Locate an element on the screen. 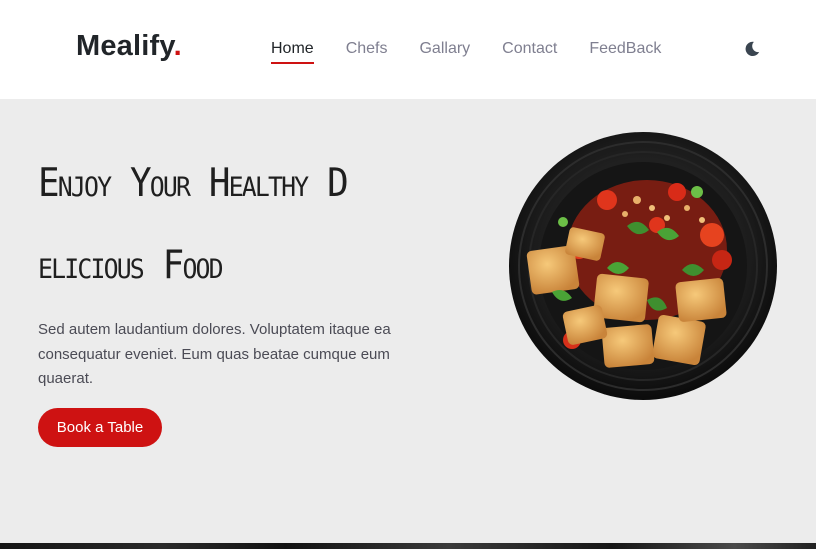 The image size is (816, 549). brand-name: Mealify is located at coordinates (125, 46).